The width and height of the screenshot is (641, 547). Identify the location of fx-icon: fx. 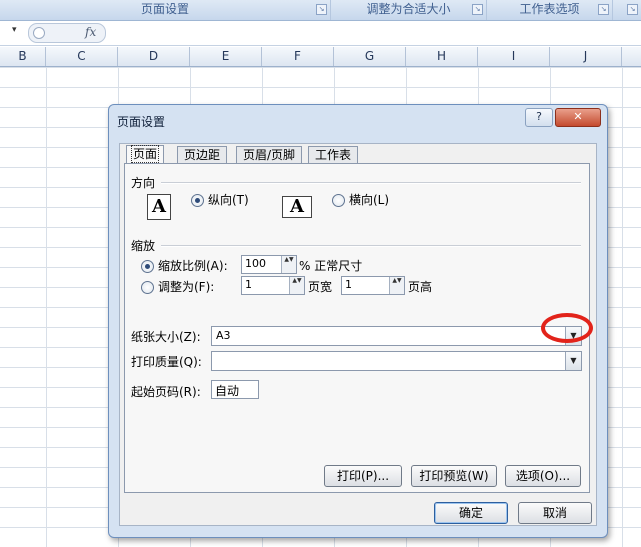
(90, 32).